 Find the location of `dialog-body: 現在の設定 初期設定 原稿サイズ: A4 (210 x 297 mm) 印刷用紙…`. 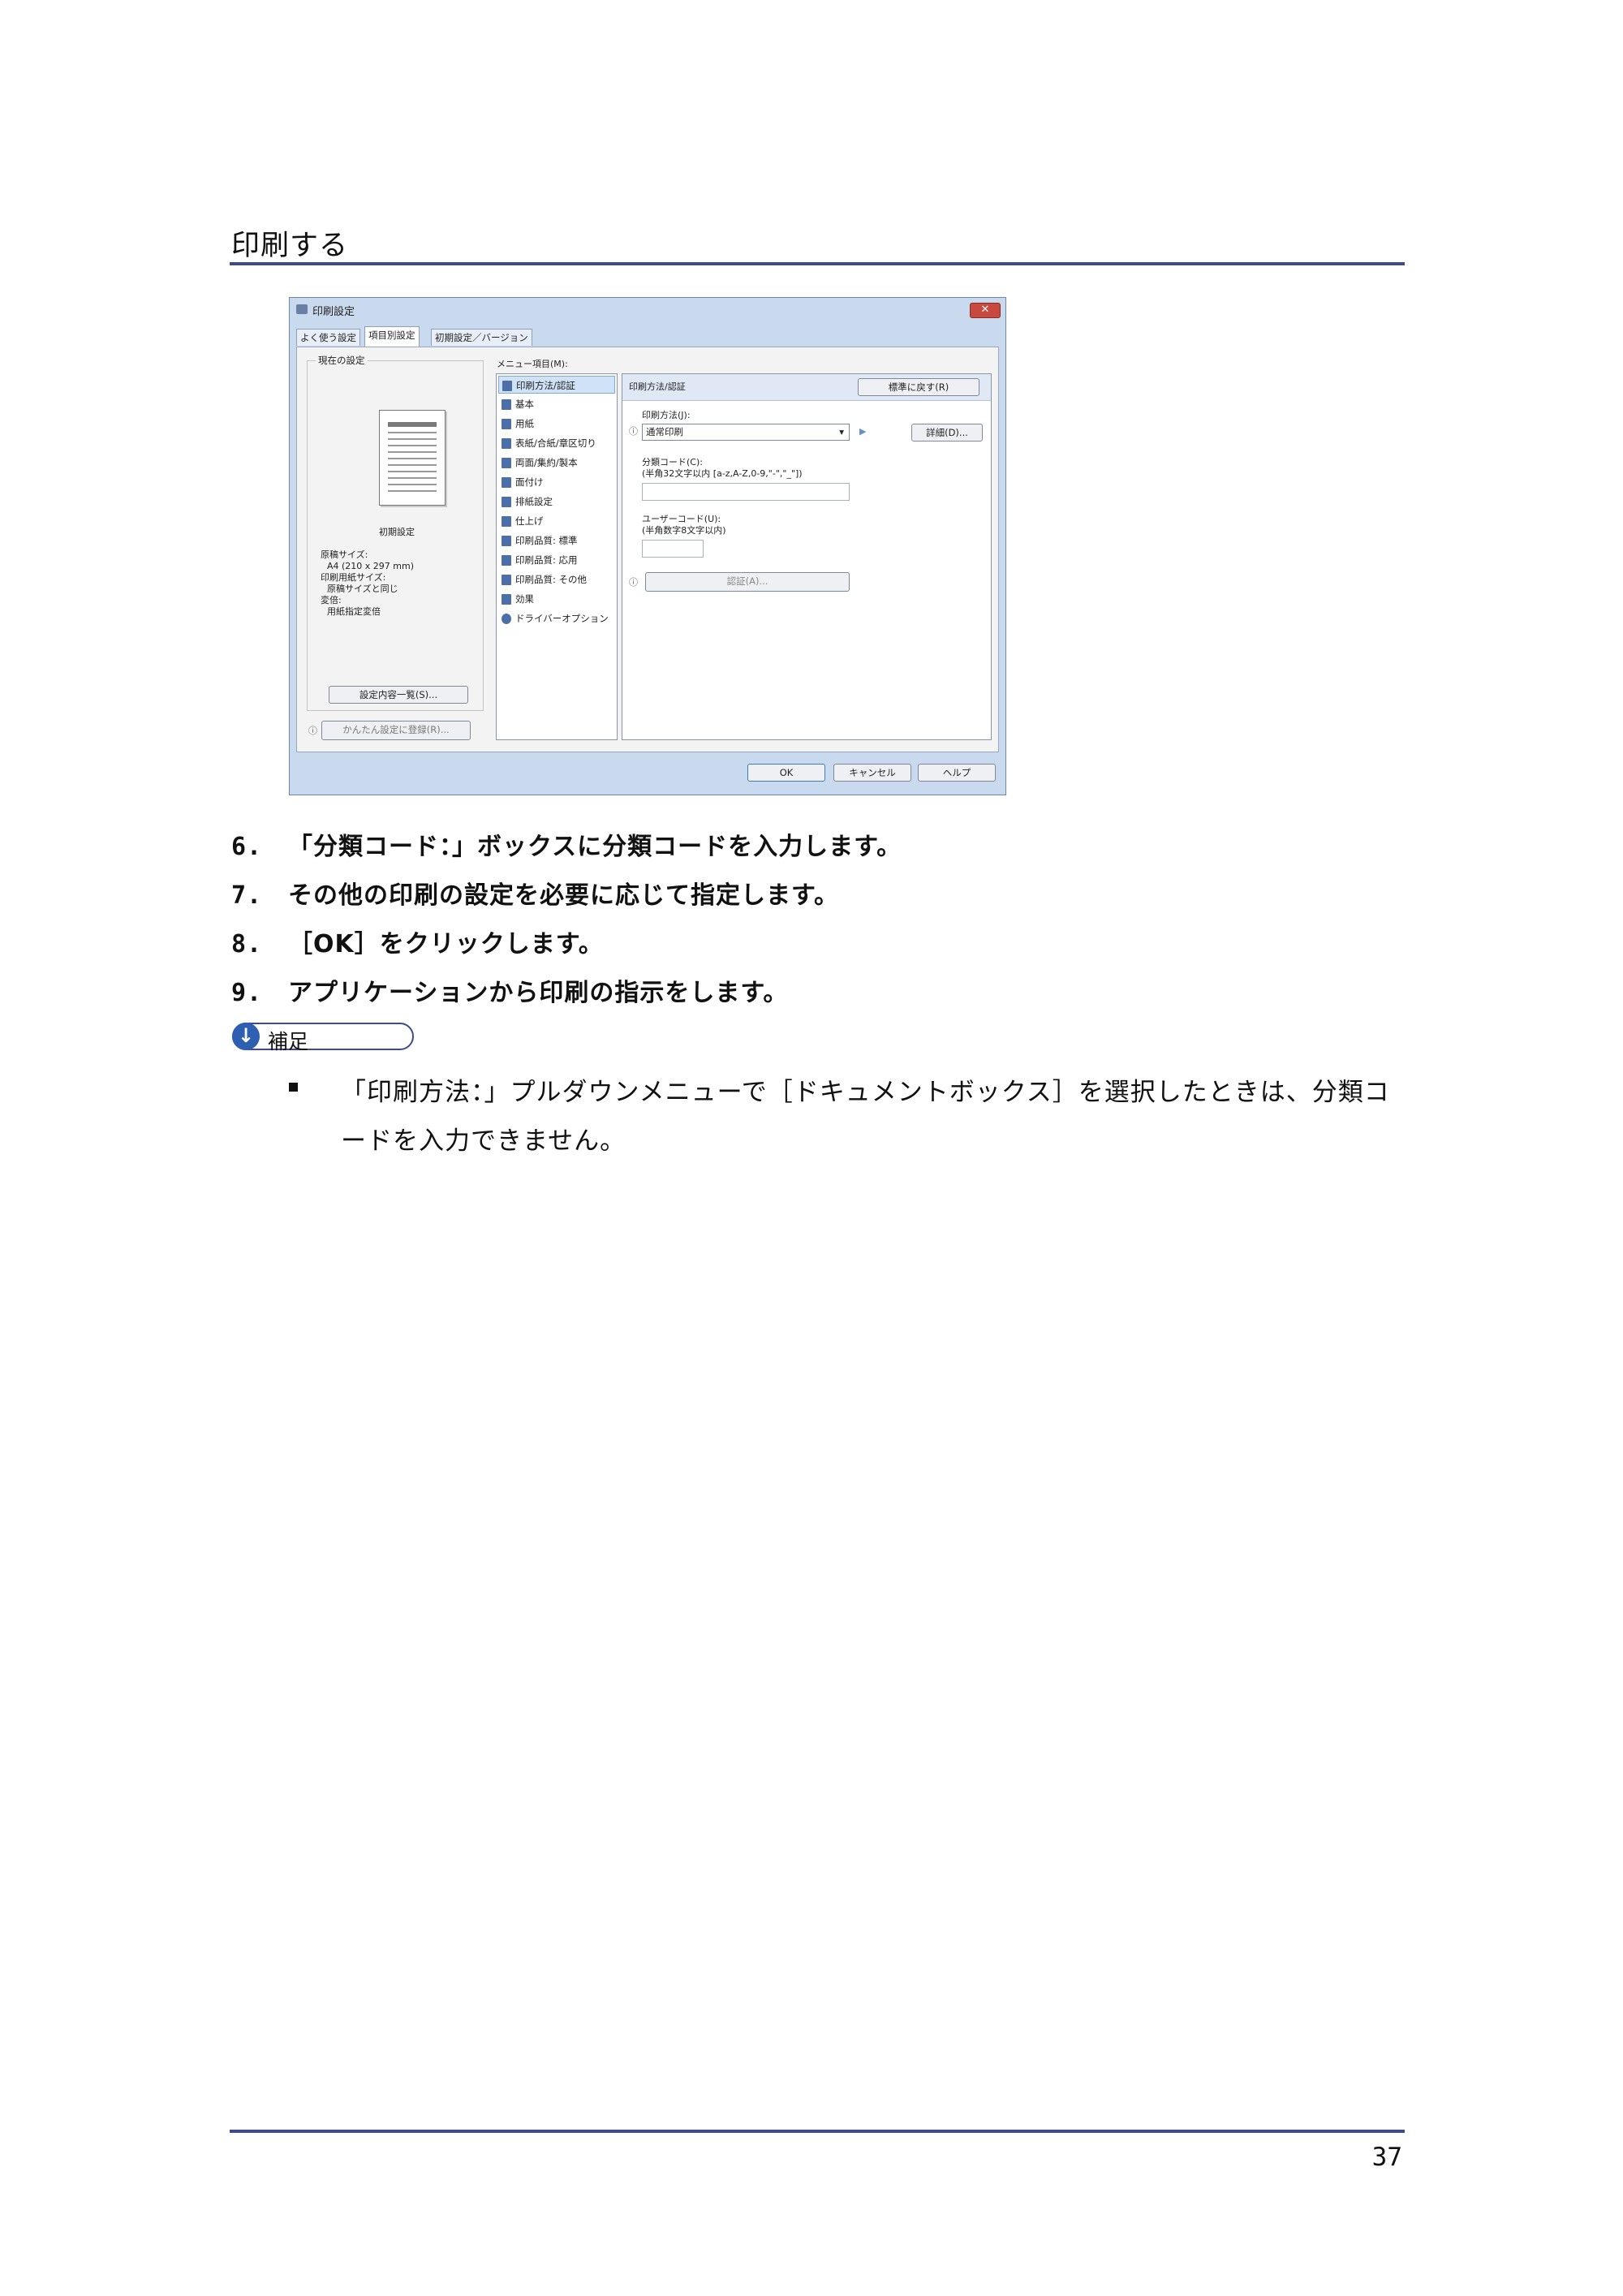

dialog-body: 現在の設定 初期設定 原稿サイズ: A4 (210 x 297 mm) 印刷用紙… is located at coordinates (647, 549).